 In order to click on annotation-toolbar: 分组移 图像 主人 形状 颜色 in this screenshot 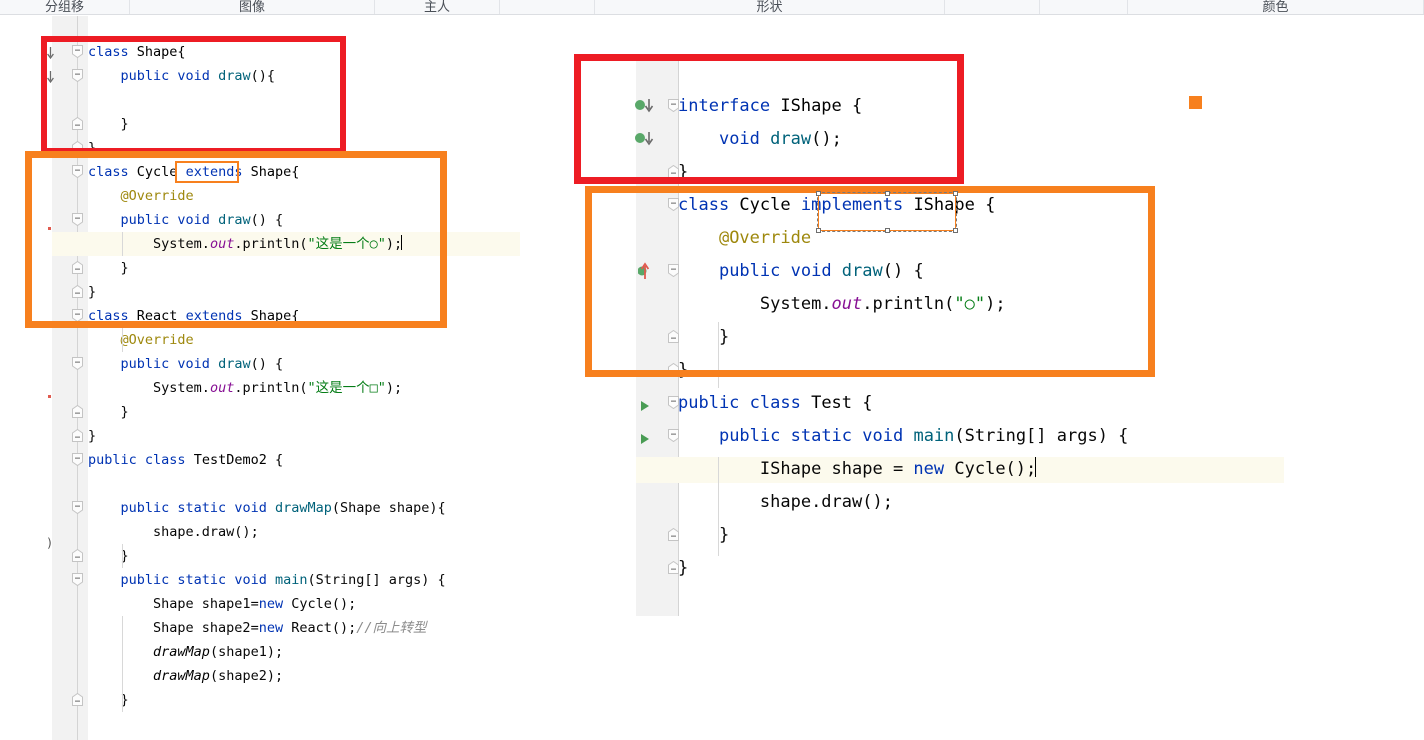, I will do `click(712, 7)`.